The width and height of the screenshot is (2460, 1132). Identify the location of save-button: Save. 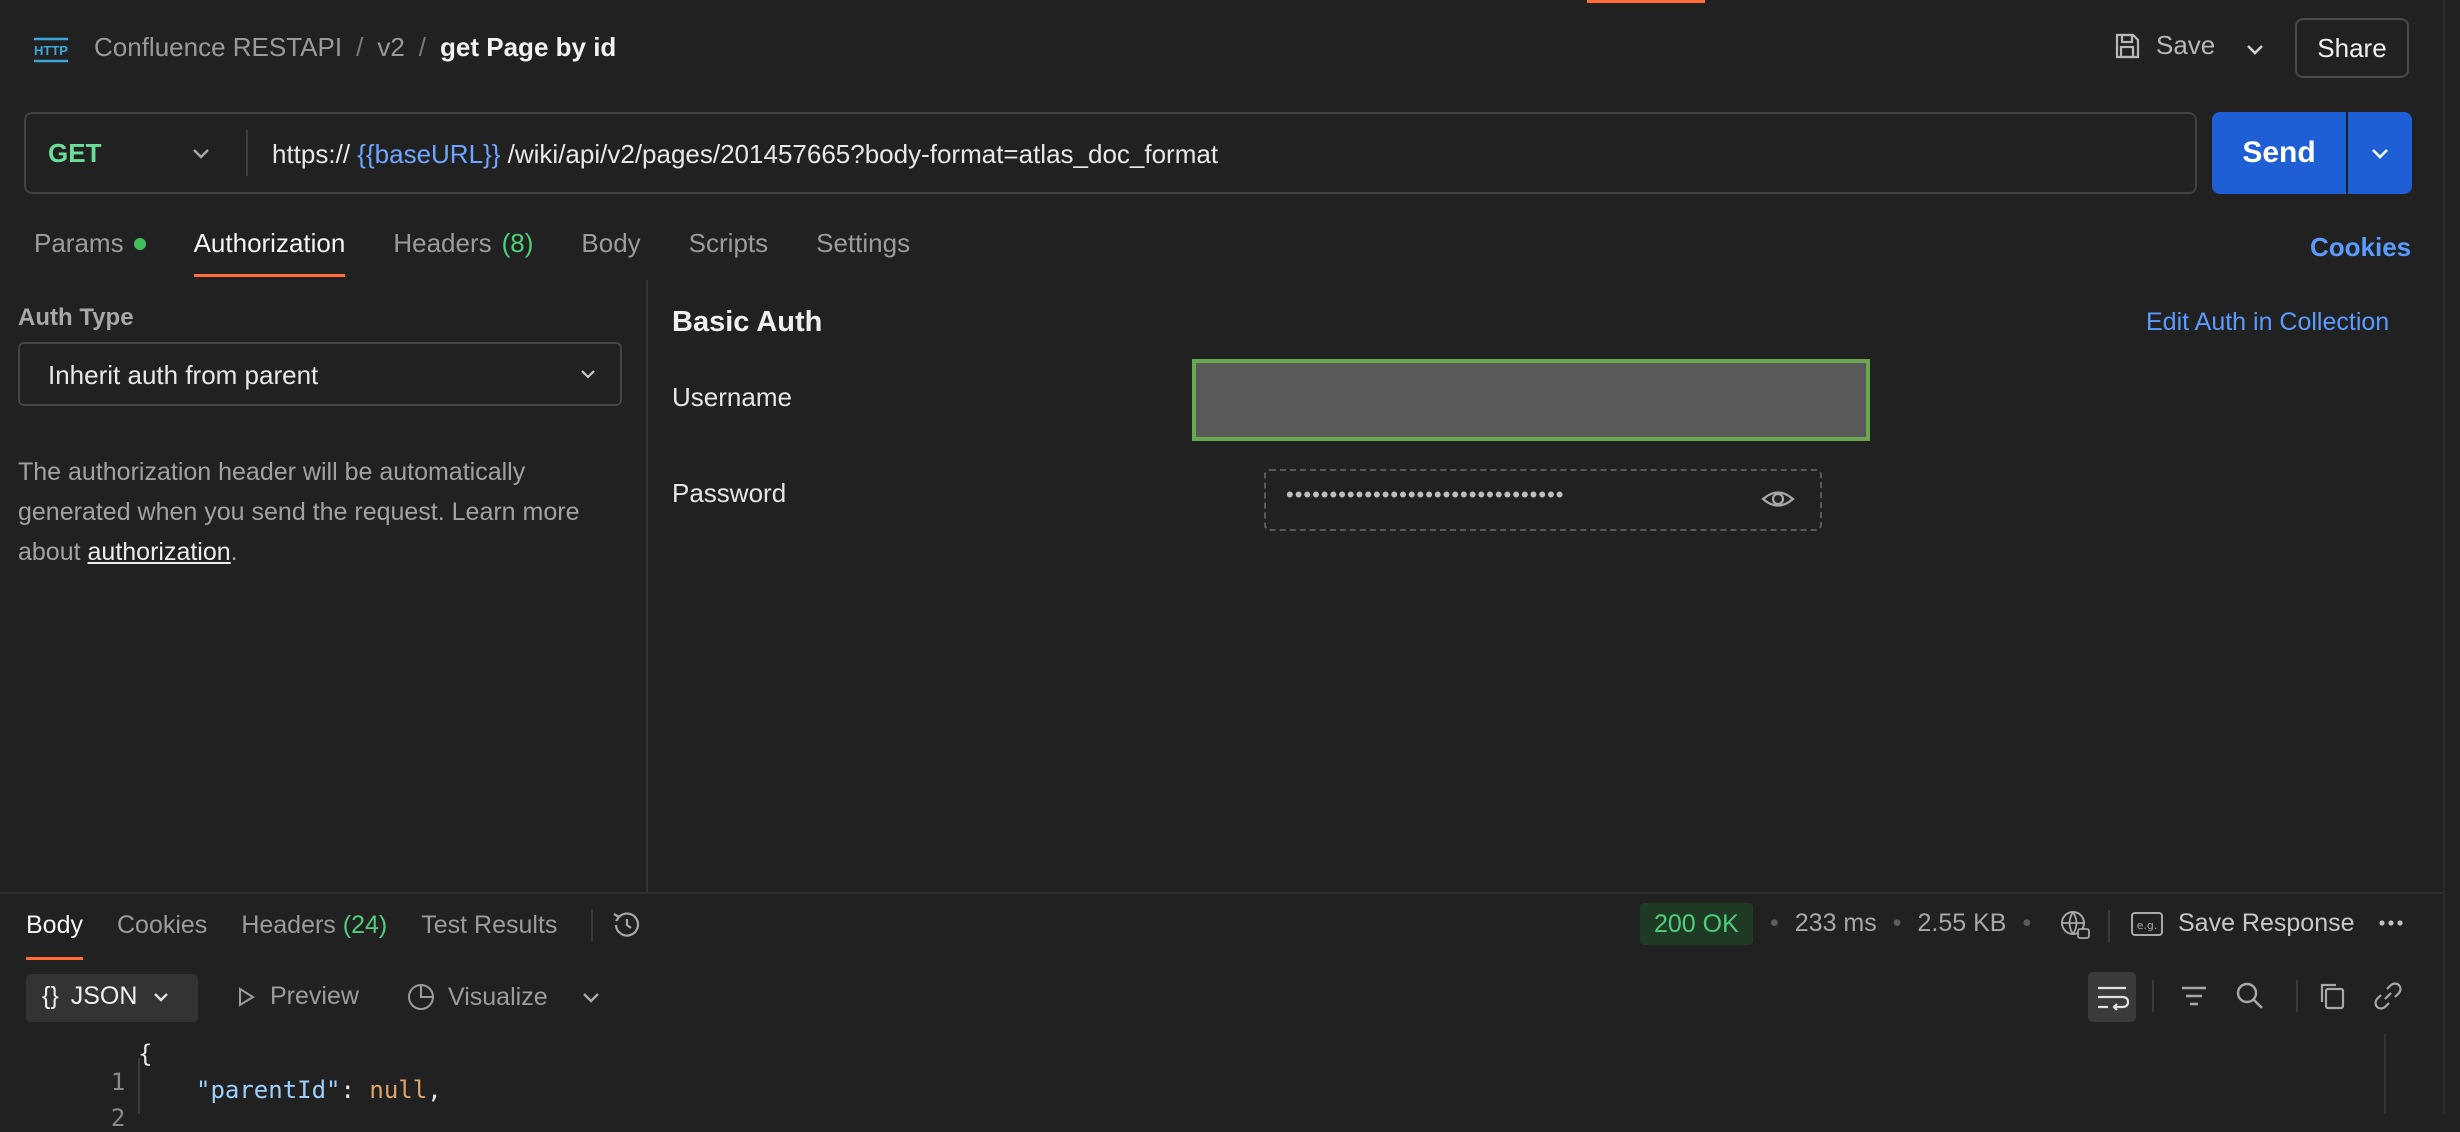
(2163, 45).